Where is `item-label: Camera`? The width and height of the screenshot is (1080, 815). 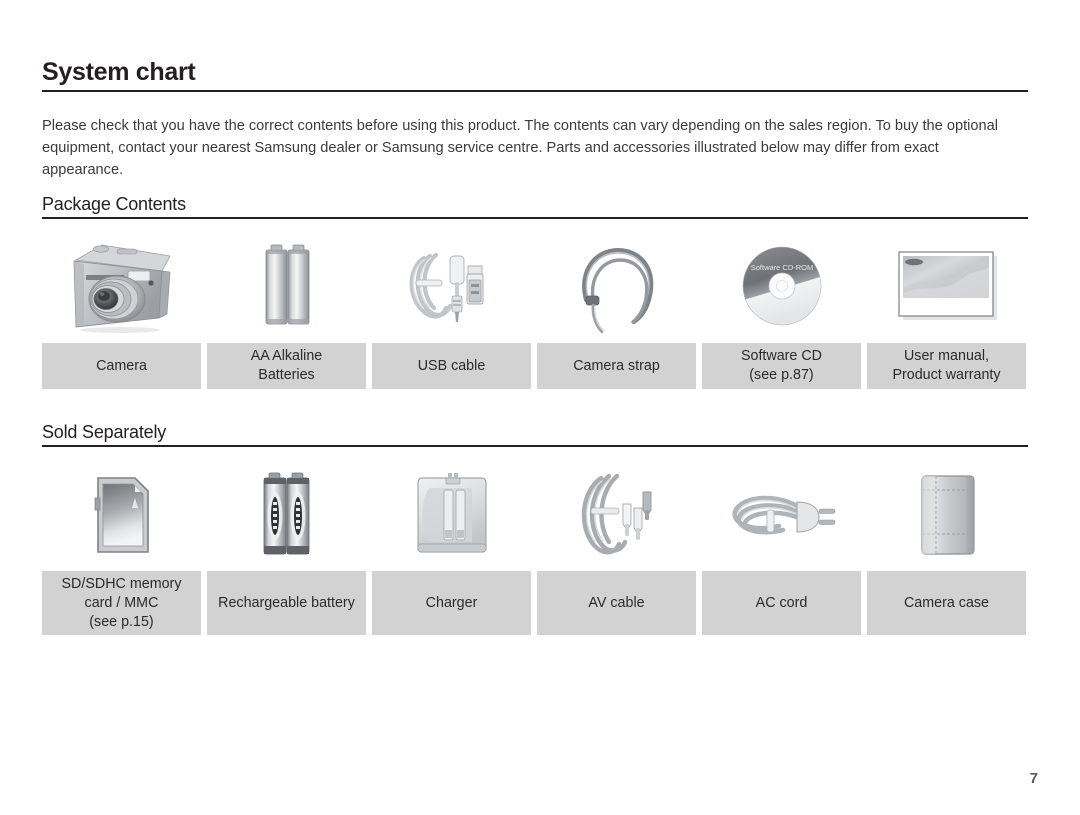 item-label: Camera is located at coordinates (121, 366).